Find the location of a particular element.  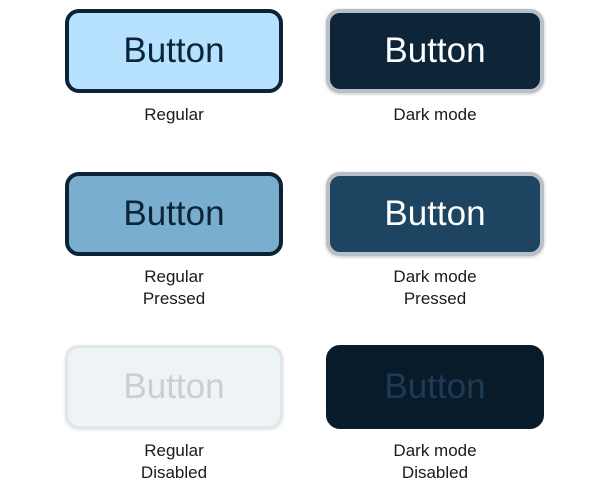

regular-pressed-button-caption: Regular Pressed is located at coordinates (174, 288).